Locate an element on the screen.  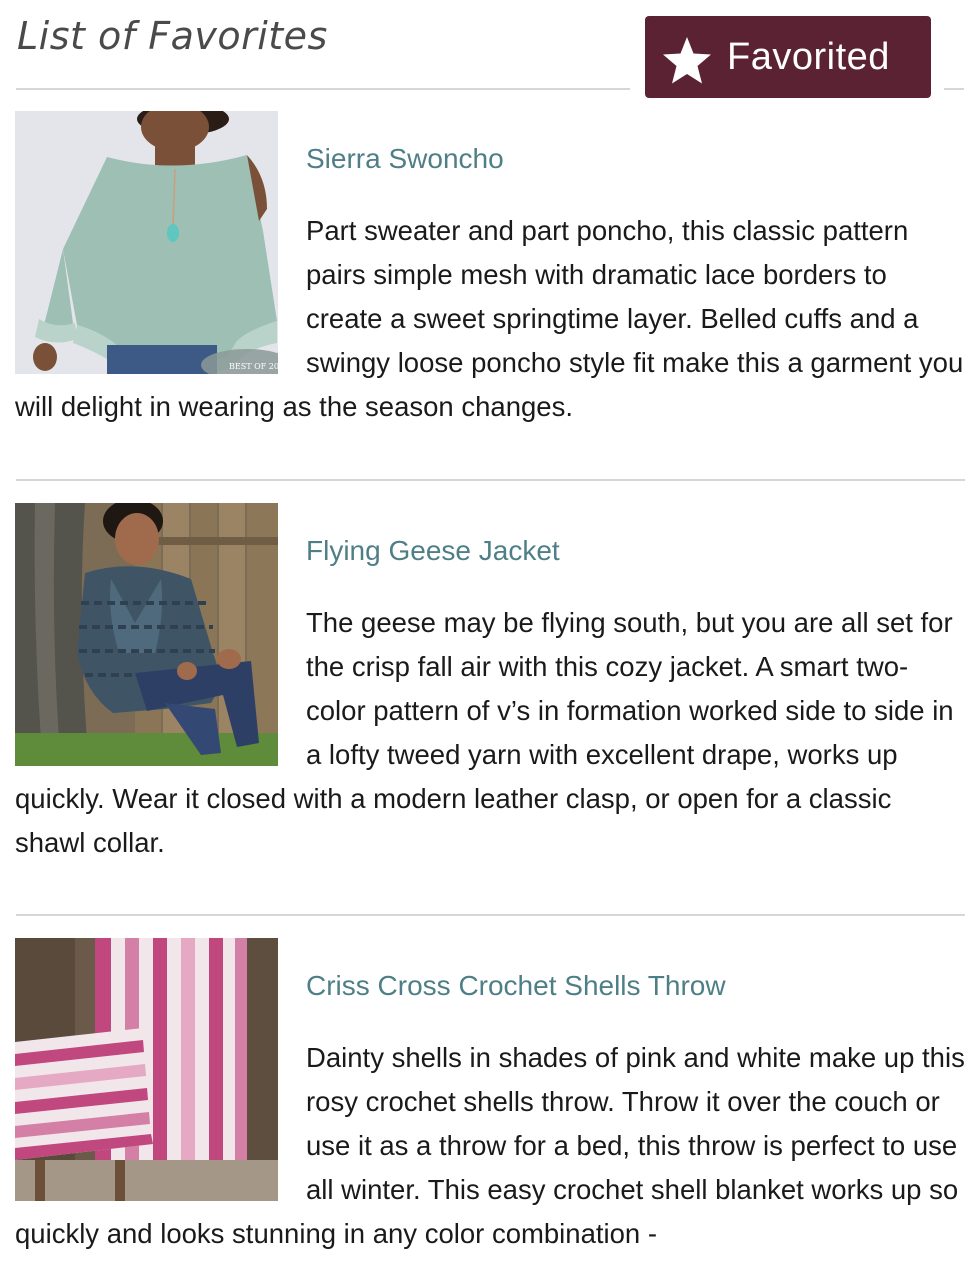
item-title-link: Sierra Swoncho is located at coordinates (405, 159).